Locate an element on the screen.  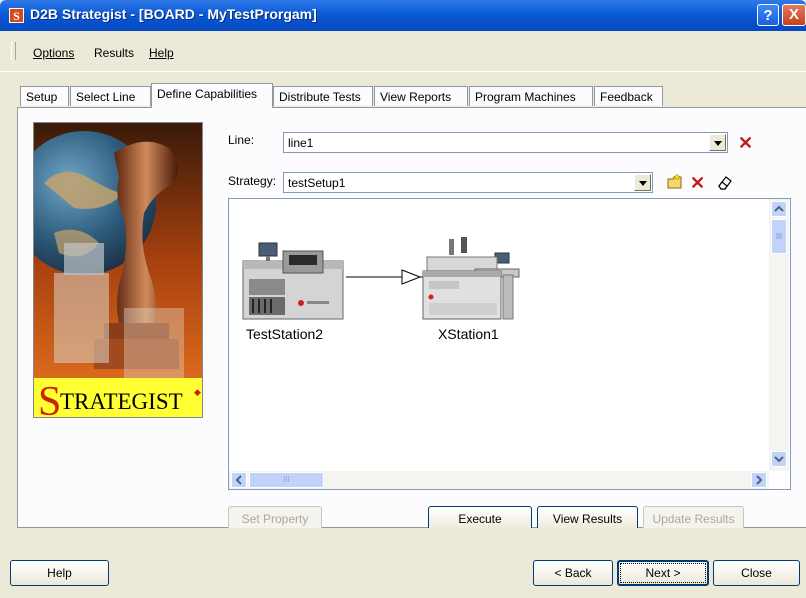
menu-help: Help is located at coordinates (161, 53).